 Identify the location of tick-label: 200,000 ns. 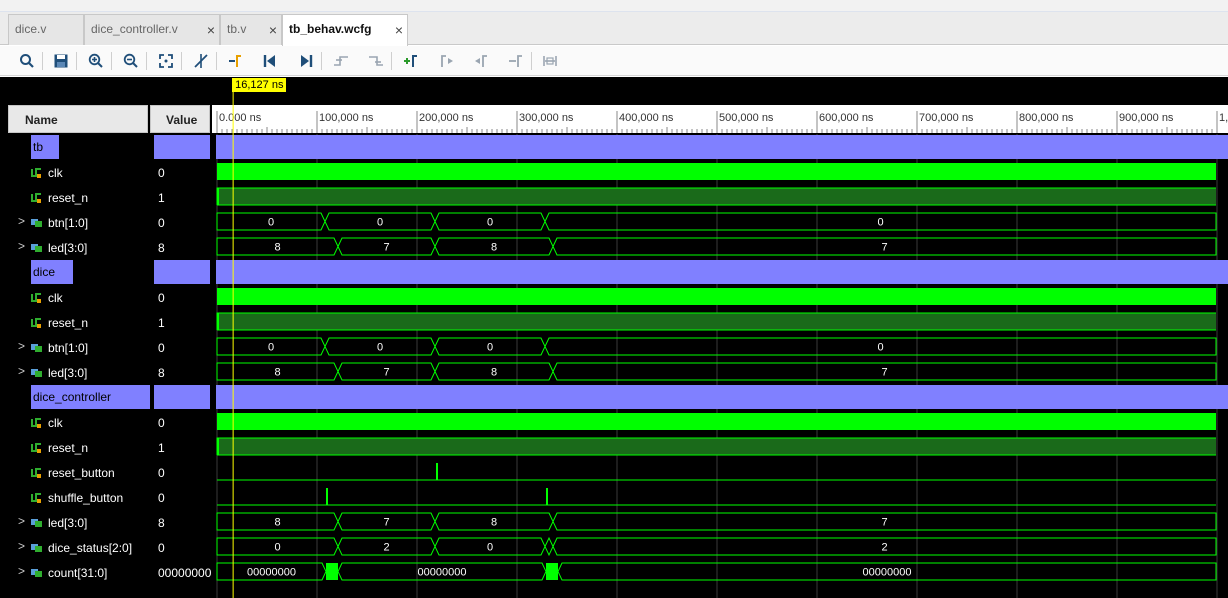
(446, 118).